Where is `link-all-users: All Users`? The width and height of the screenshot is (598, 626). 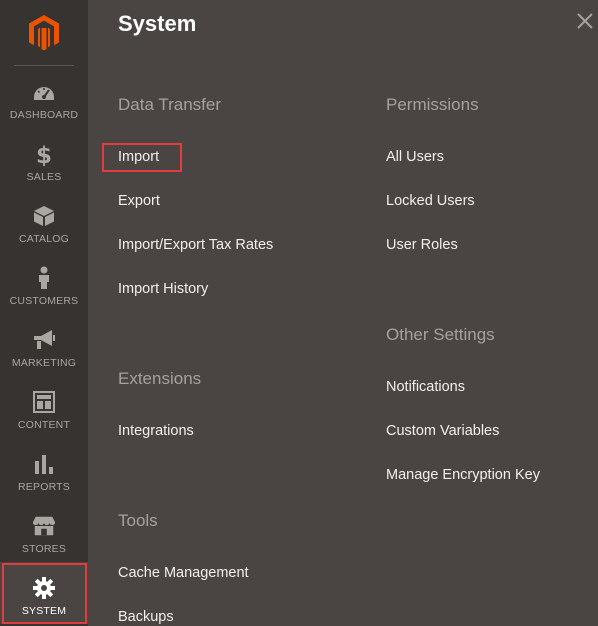
link-all-users: All Users is located at coordinates (415, 157).